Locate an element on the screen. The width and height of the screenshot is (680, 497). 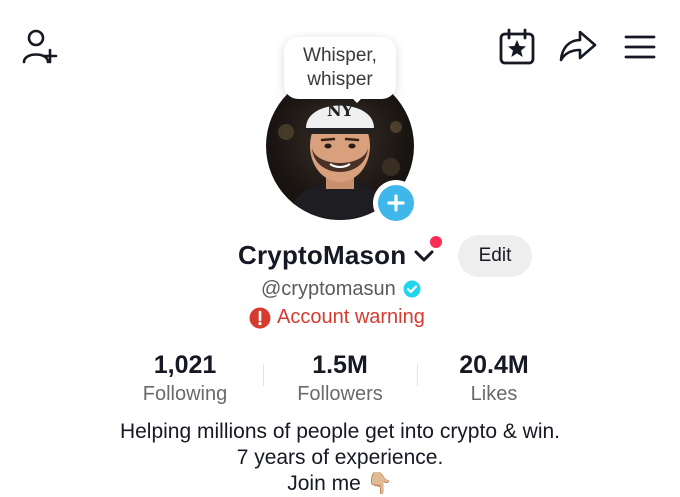
add-photo-button is located at coordinates (396, 203).